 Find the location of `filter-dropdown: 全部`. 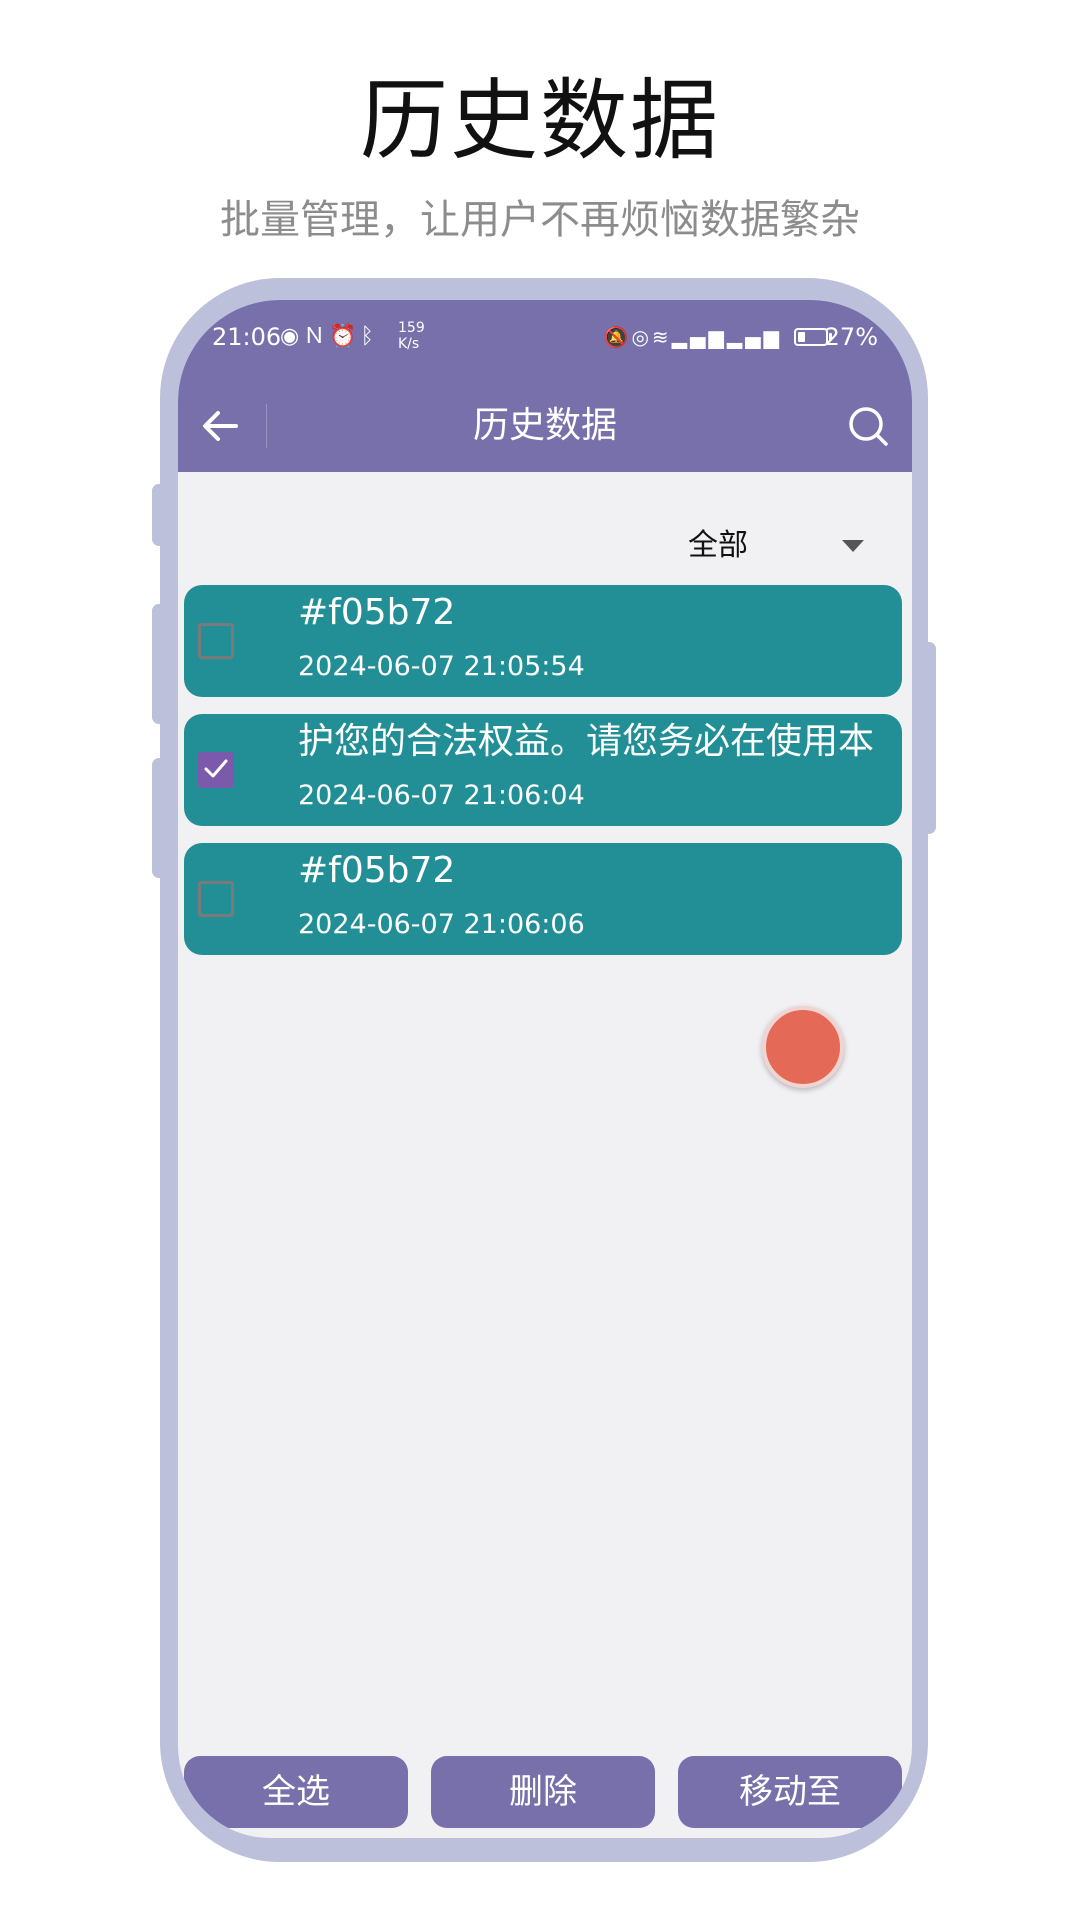

filter-dropdown: 全部 is located at coordinates (778, 546).